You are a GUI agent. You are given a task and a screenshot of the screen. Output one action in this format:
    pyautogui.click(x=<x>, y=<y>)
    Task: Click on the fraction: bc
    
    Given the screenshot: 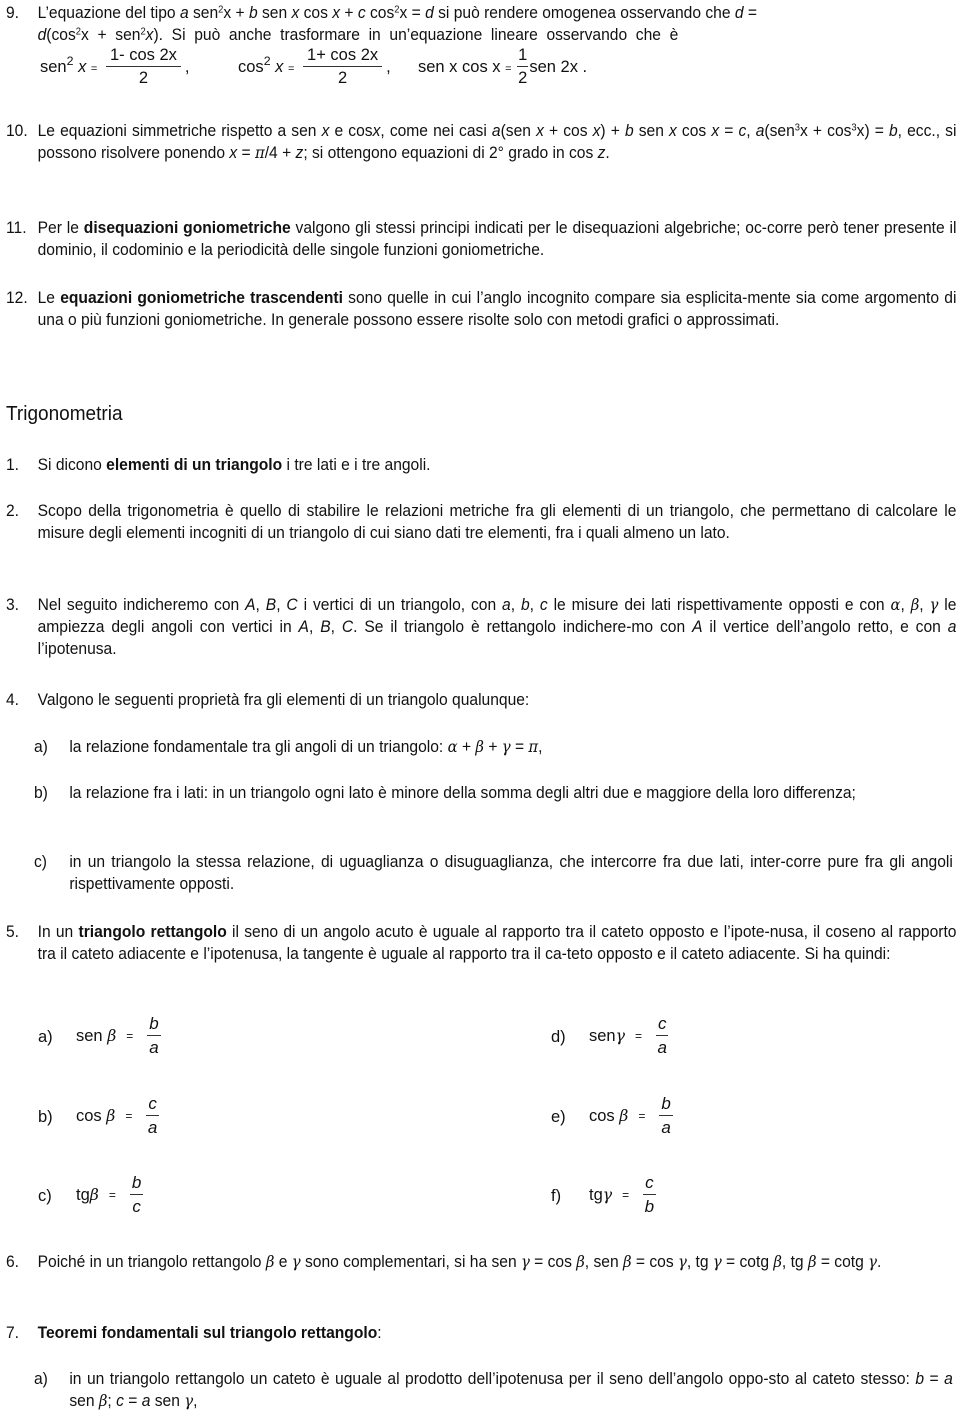 What is the action you would take?
    pyautogui.click(x=136, y=1195)
    